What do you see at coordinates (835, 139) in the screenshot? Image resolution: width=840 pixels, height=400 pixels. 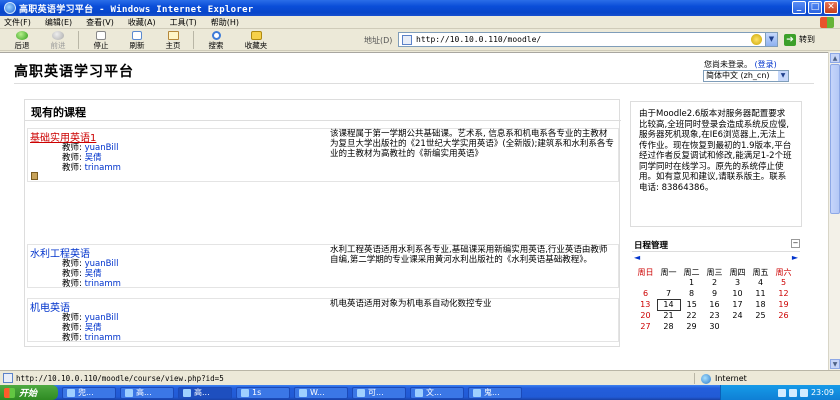 I see `scroll-thumb` at bounding box center [835, 139].